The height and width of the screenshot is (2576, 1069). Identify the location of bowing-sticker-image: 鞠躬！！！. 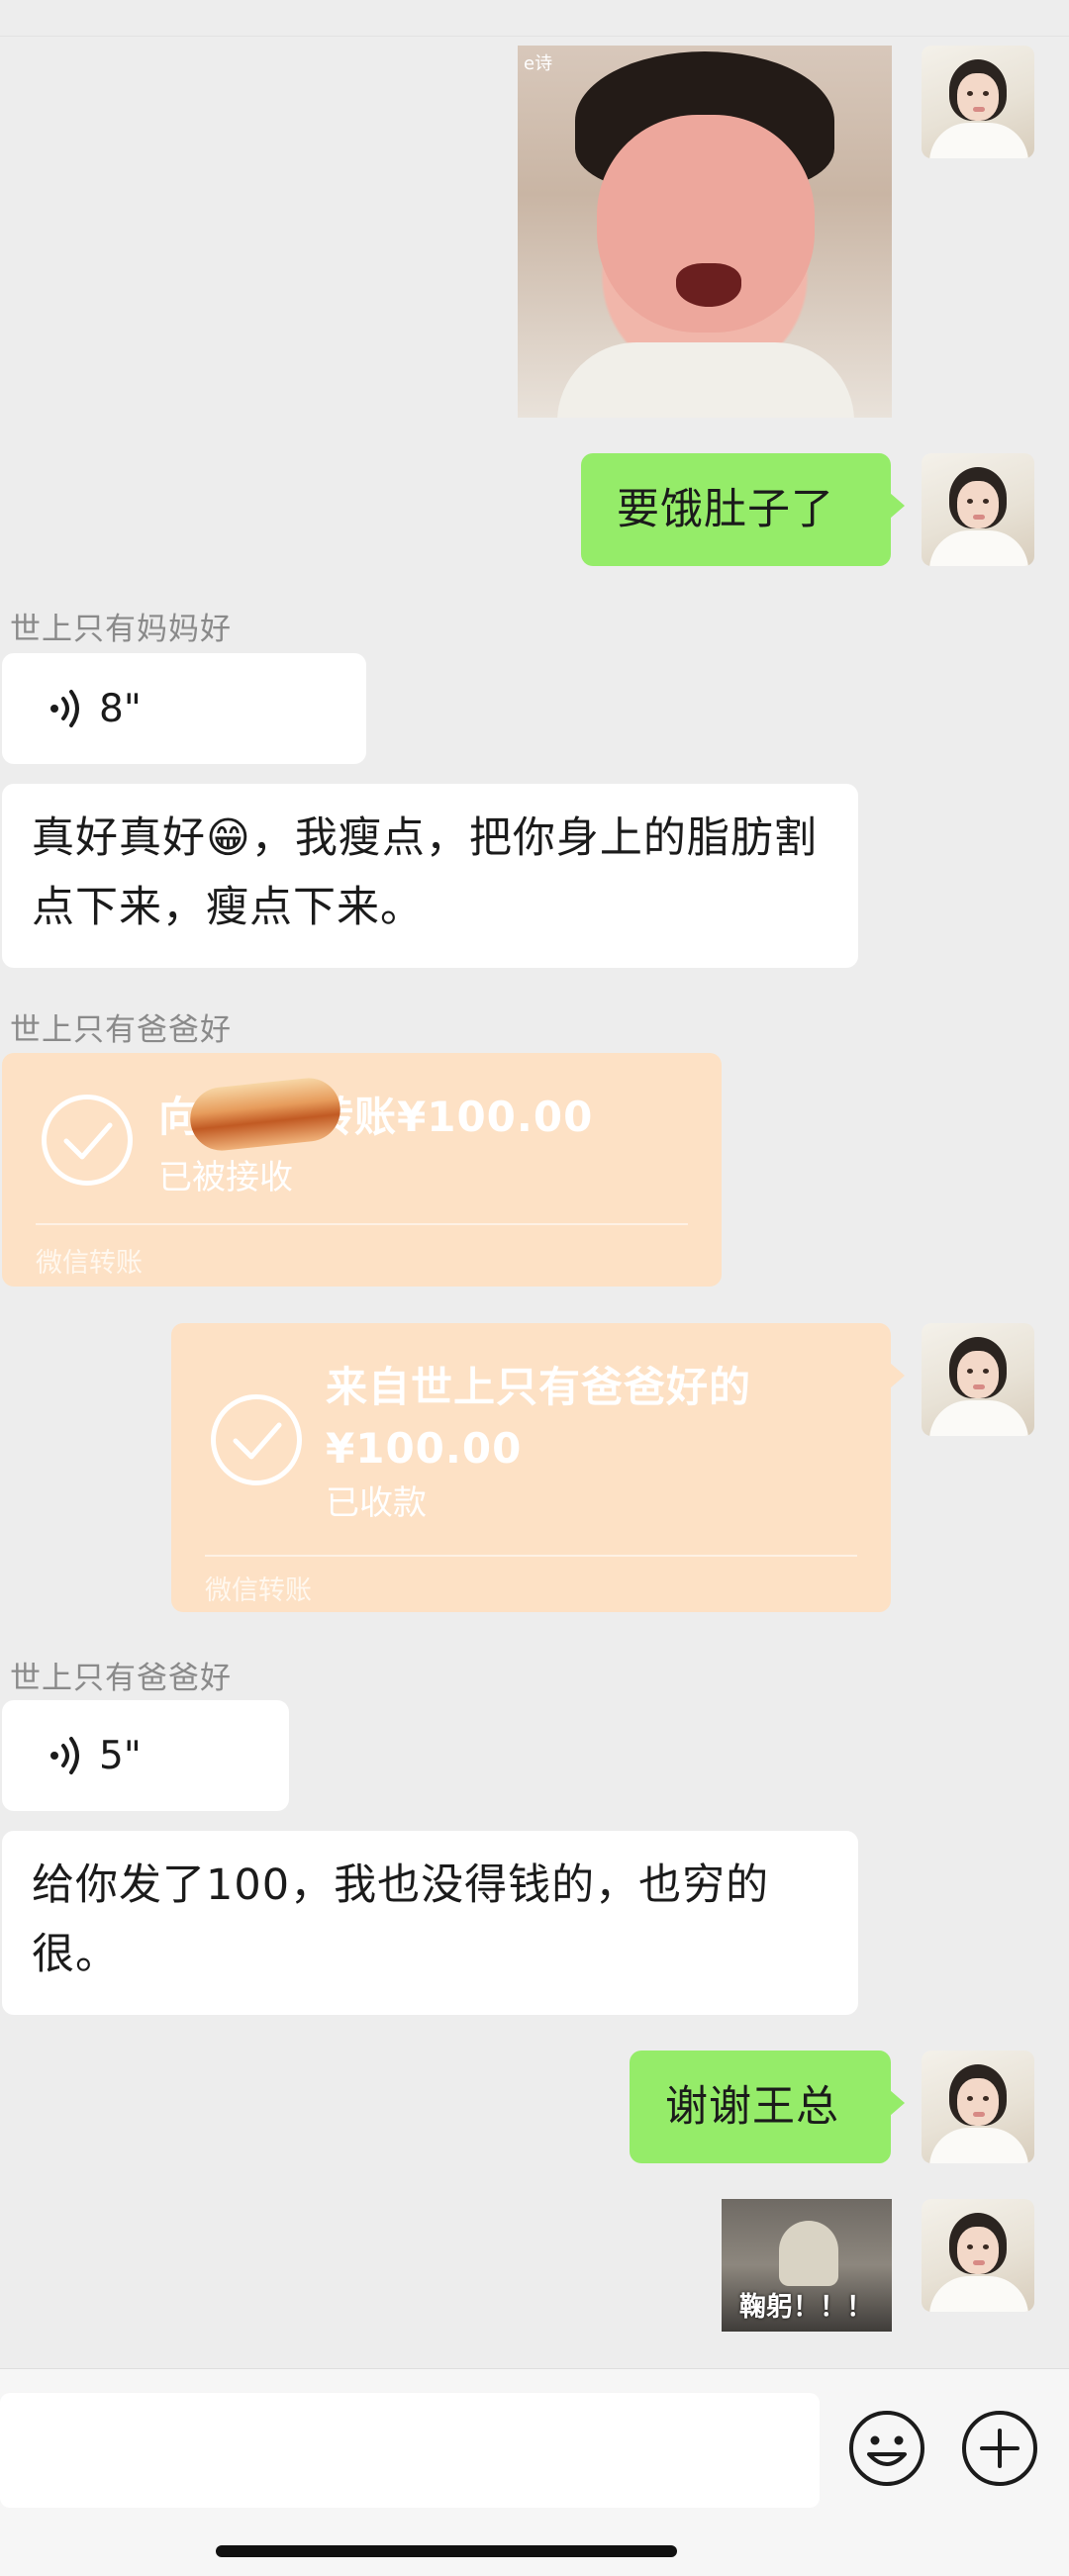
(807, 2265).